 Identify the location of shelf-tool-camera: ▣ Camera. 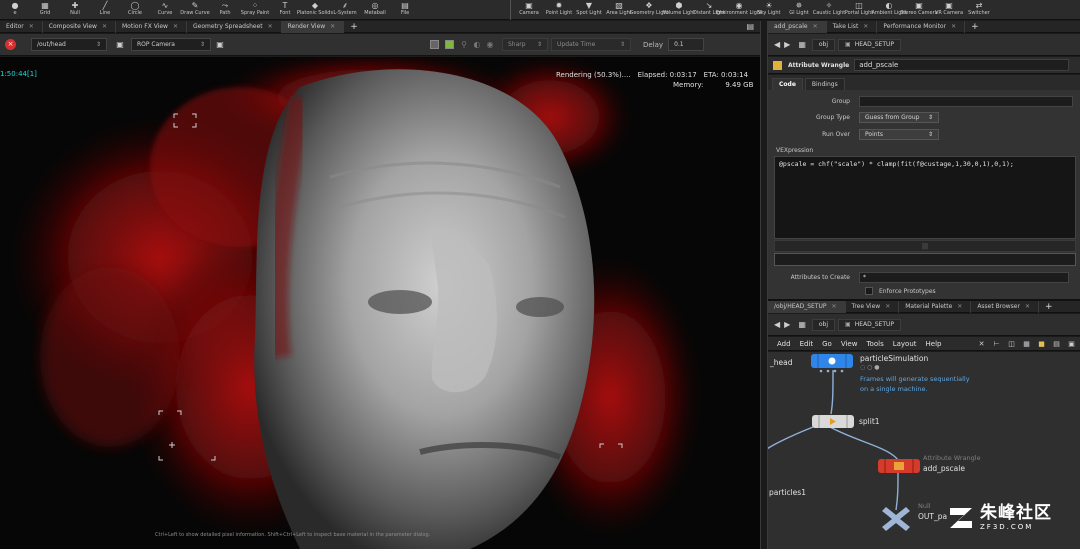
(529, 10).